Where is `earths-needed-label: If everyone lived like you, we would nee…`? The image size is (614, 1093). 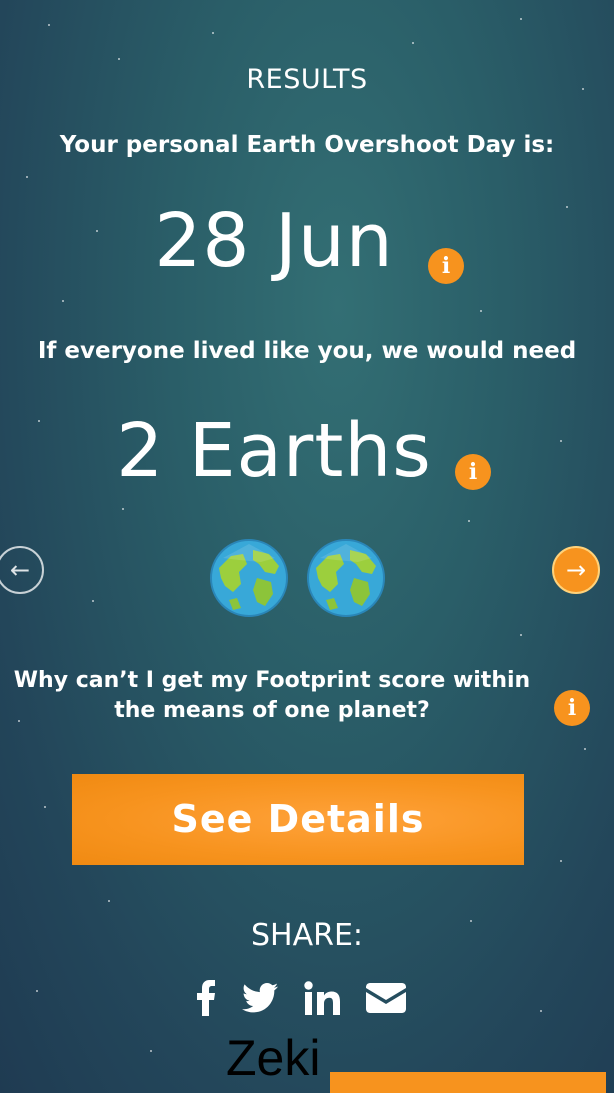
earths-needed-label: If everyone lived like you, we would nee… is located at coordinates (307, 351).